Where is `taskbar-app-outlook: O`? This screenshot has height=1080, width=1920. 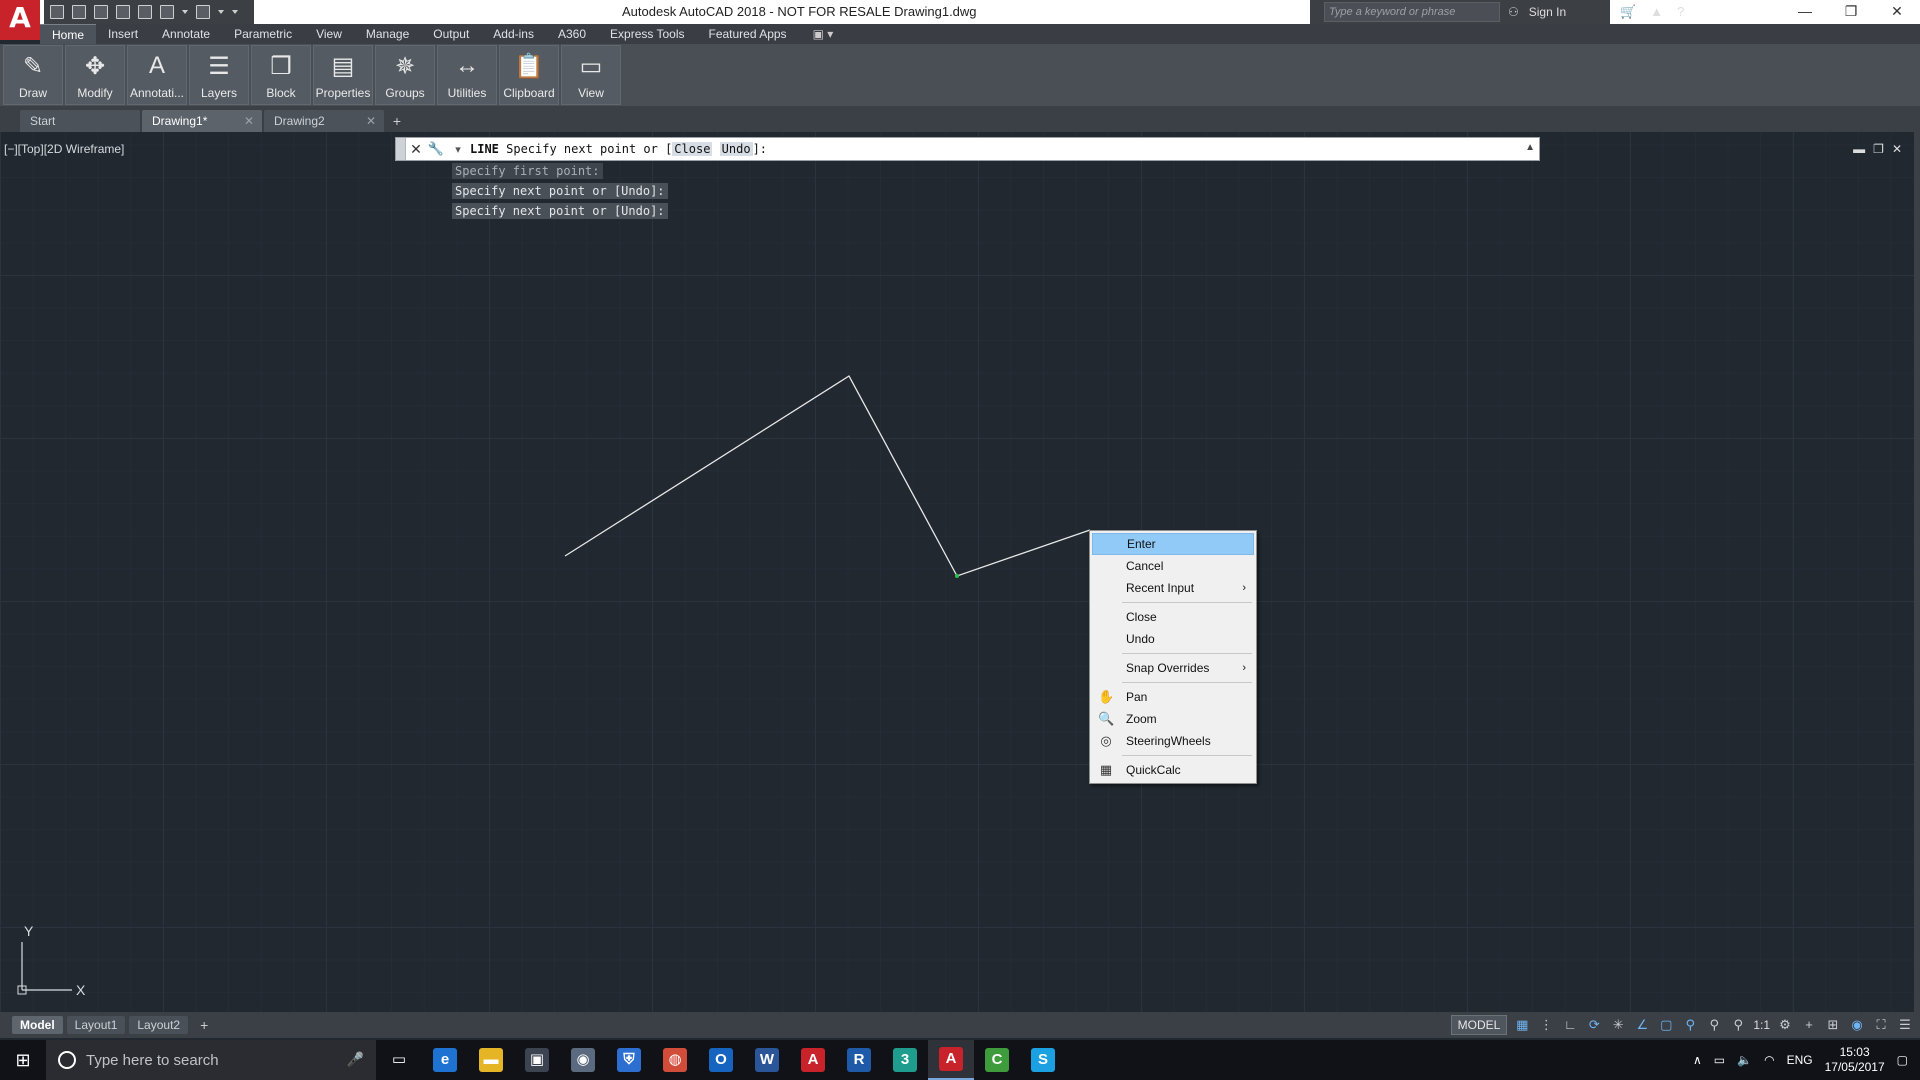
taskbar-app-outlook: O is located at coordinates (721, 1060).